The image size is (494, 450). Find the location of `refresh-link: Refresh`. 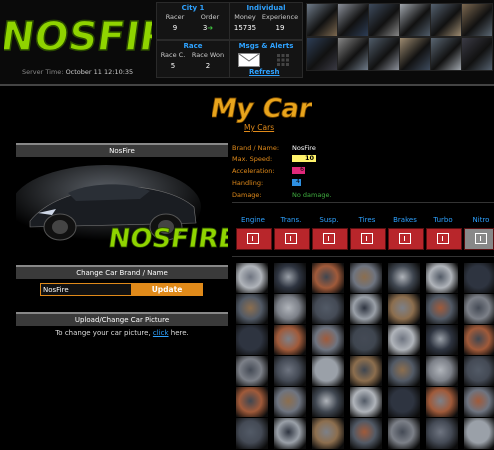

refresh-link: Refresh is located at coordinates (264, 72).